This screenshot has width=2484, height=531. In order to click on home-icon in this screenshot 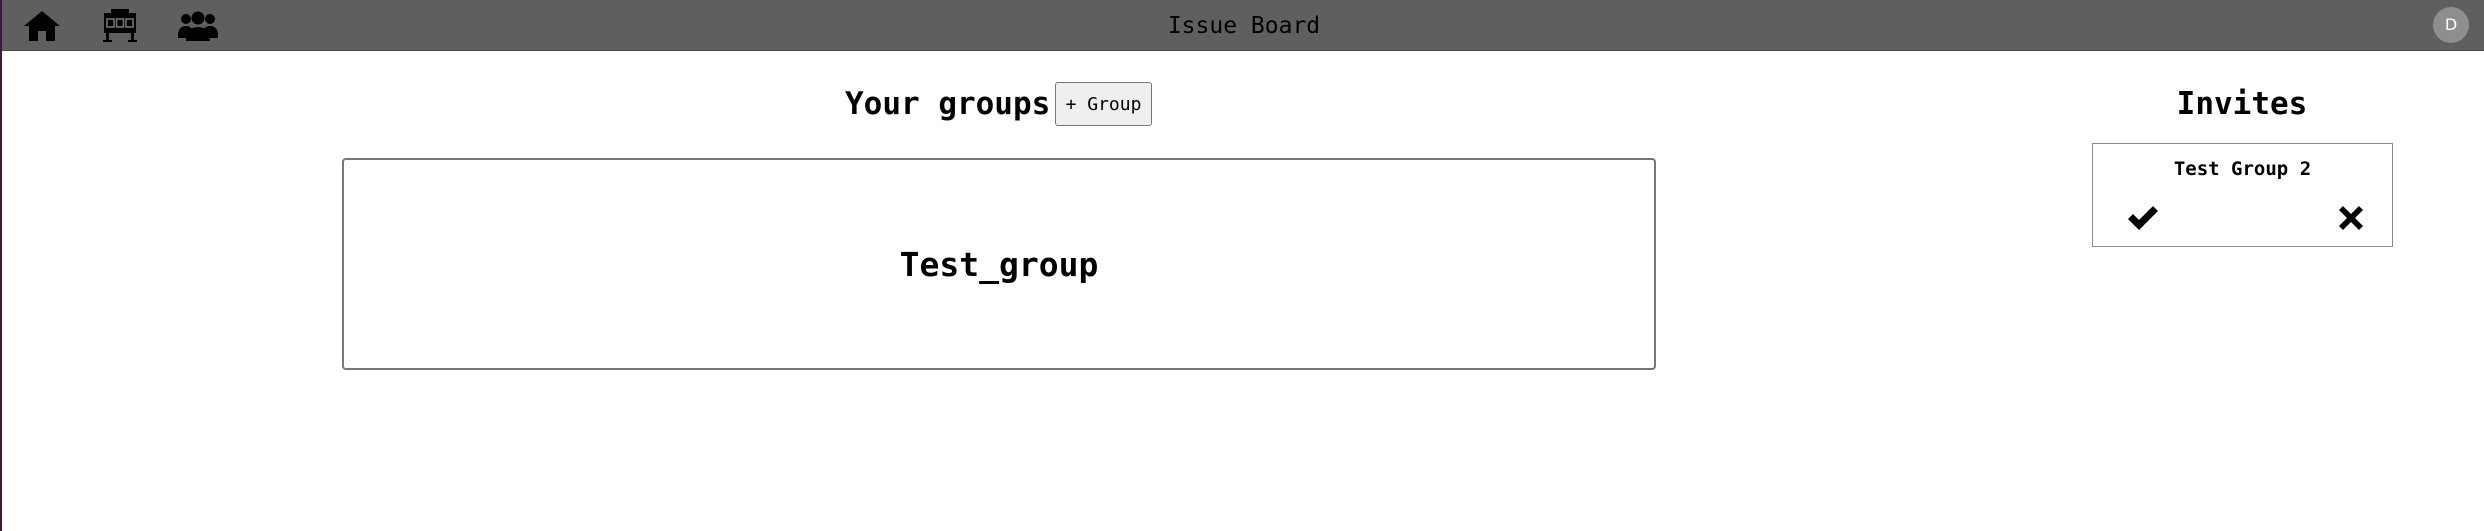, I will do `click(42, 26)`.